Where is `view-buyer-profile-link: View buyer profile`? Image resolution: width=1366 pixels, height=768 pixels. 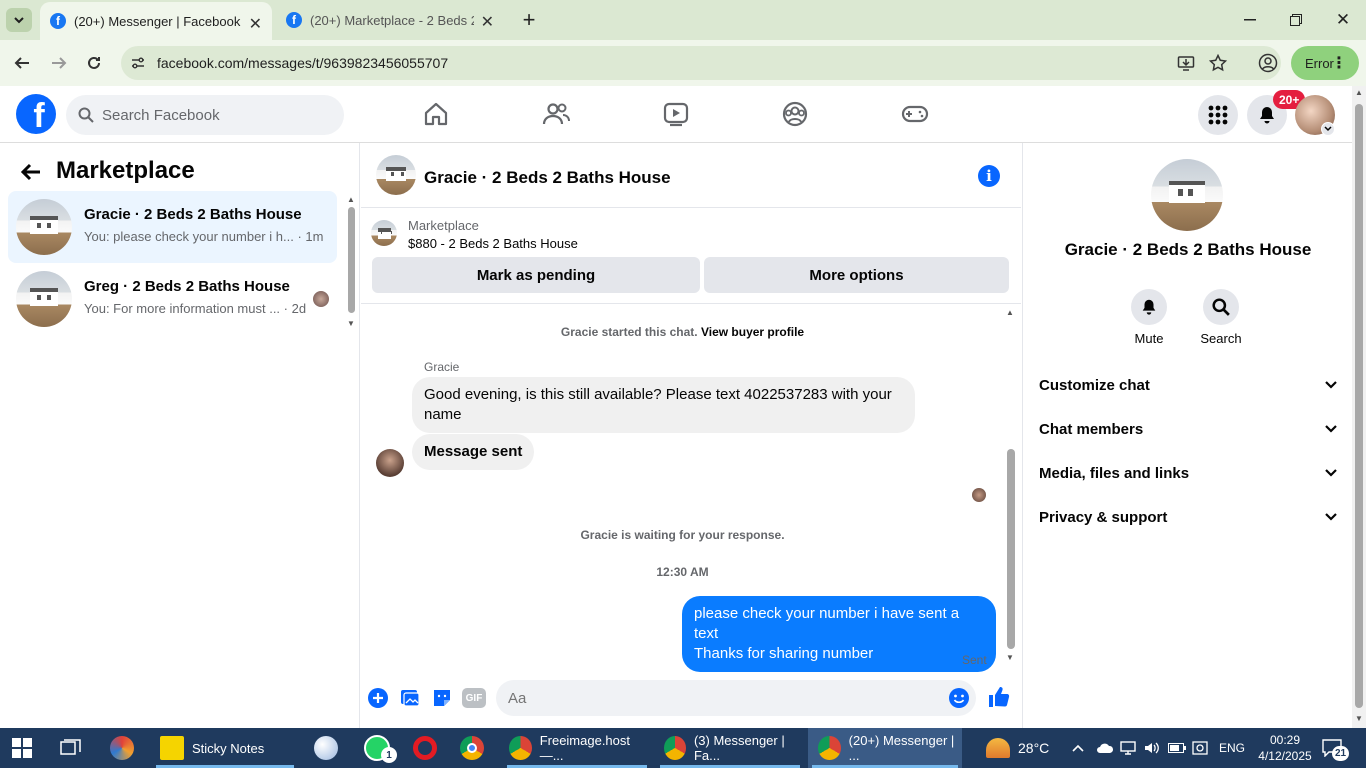
view-buyer-profile-link: View buyer profile is located at coordinates (752, 332).